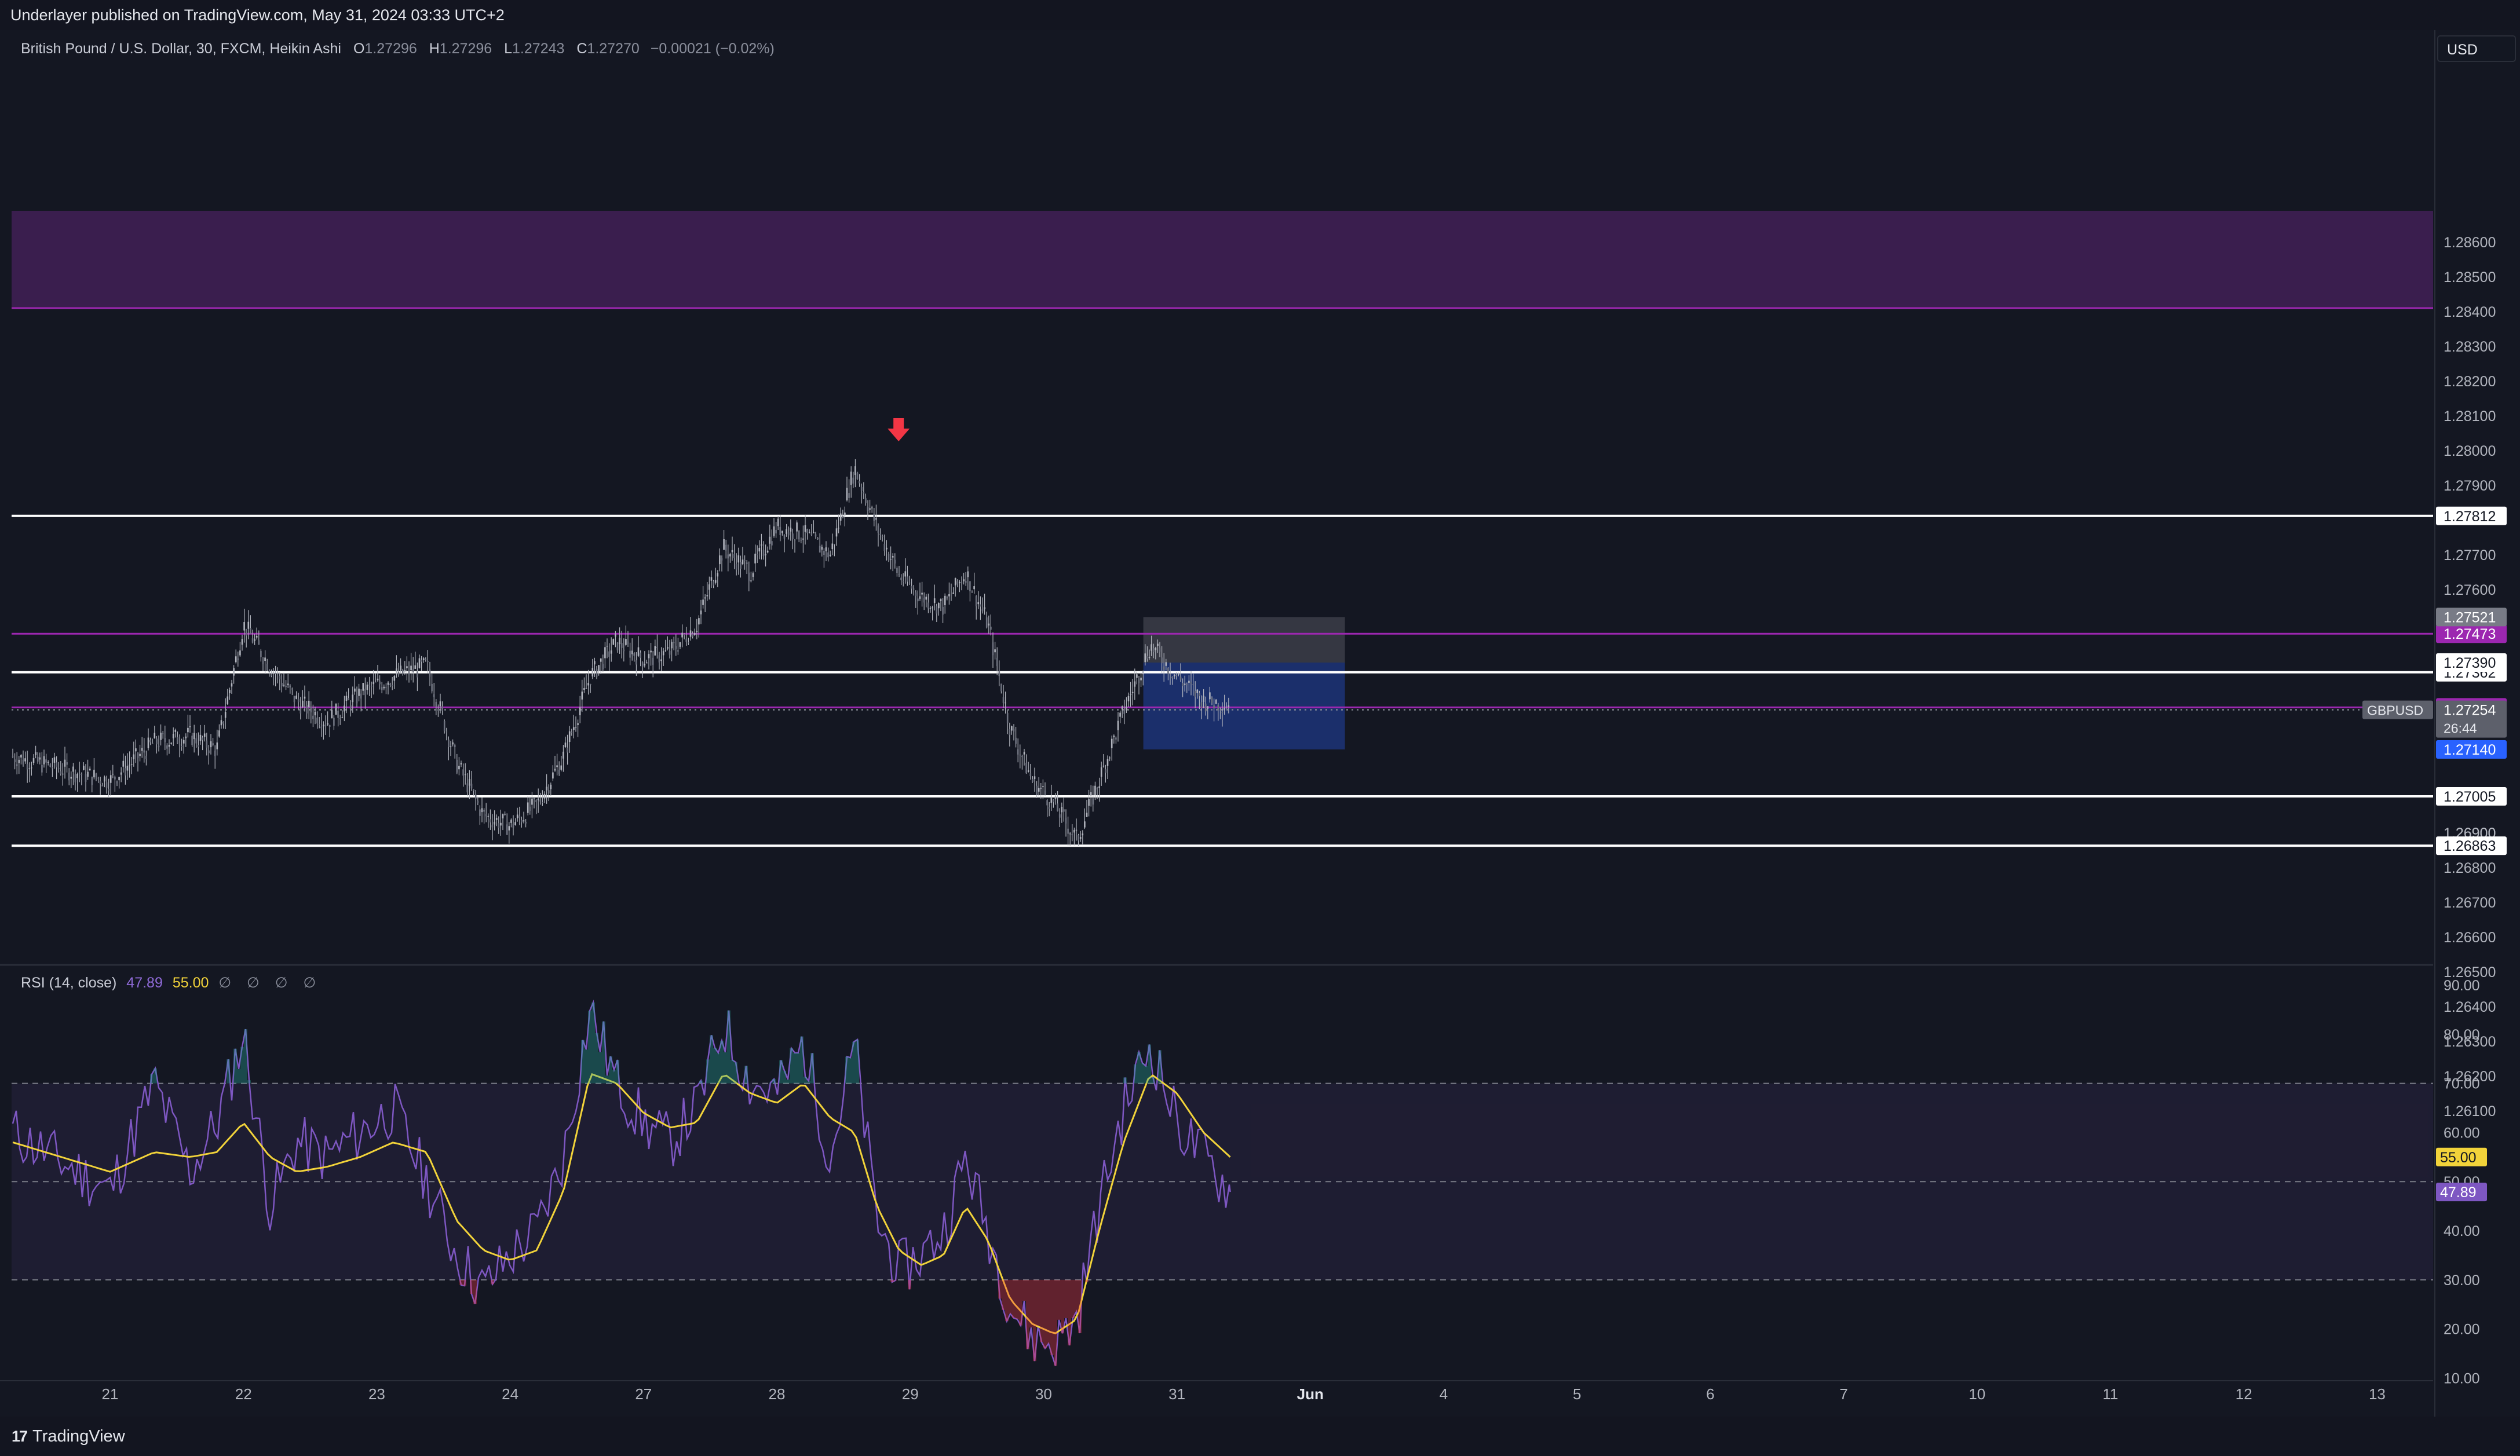  Describe the element at coordinates (69, 983) in the screenshot. I see `rsi-name: RSI (14, close)` at that location.